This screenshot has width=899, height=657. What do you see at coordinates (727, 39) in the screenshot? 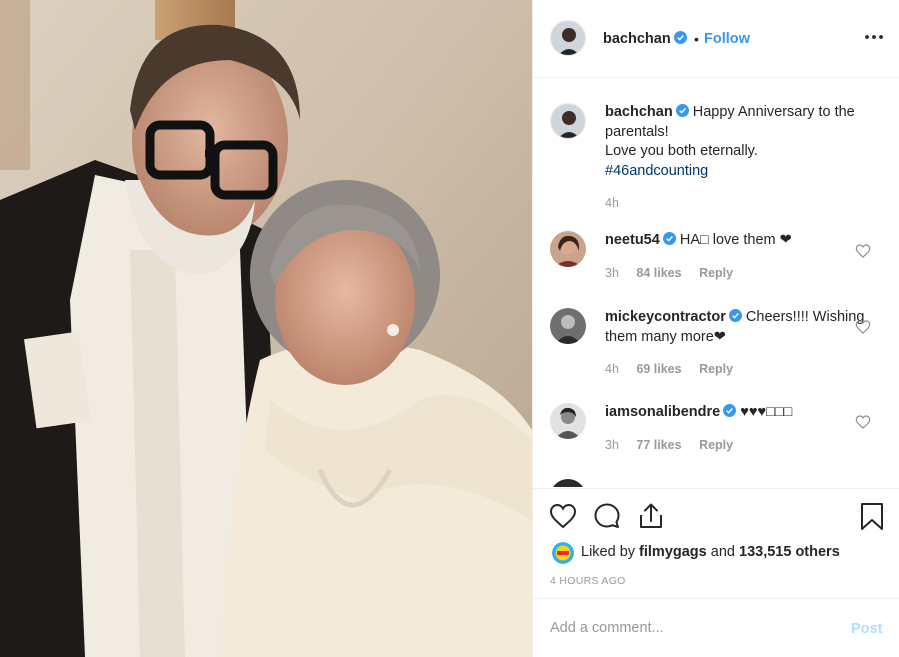
I see `follow-button: Follow` at bounding box center [727, 39].